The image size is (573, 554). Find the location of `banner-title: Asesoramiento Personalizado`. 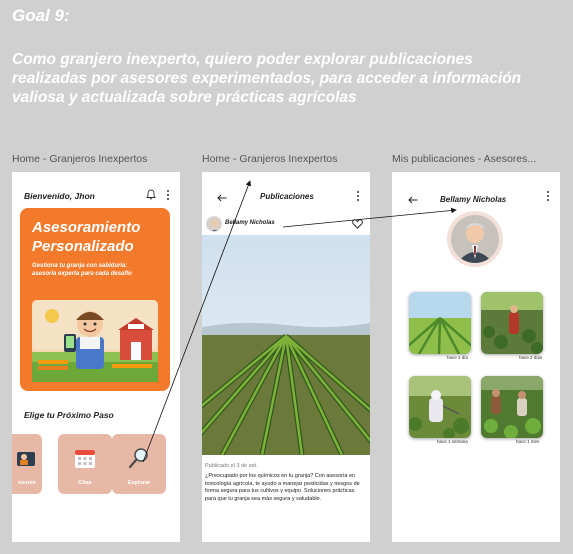

banner-title: Asesoramiento Personalizado is located at coordinates (86, 237).